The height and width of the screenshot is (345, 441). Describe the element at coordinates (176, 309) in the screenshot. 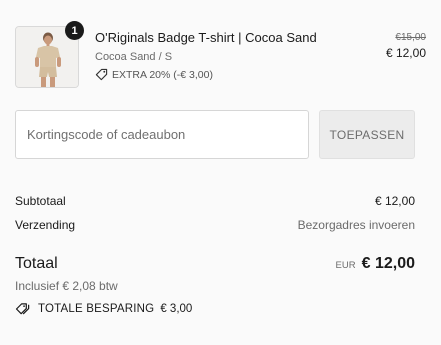

I see `savings-value: € 3,00` at that location.